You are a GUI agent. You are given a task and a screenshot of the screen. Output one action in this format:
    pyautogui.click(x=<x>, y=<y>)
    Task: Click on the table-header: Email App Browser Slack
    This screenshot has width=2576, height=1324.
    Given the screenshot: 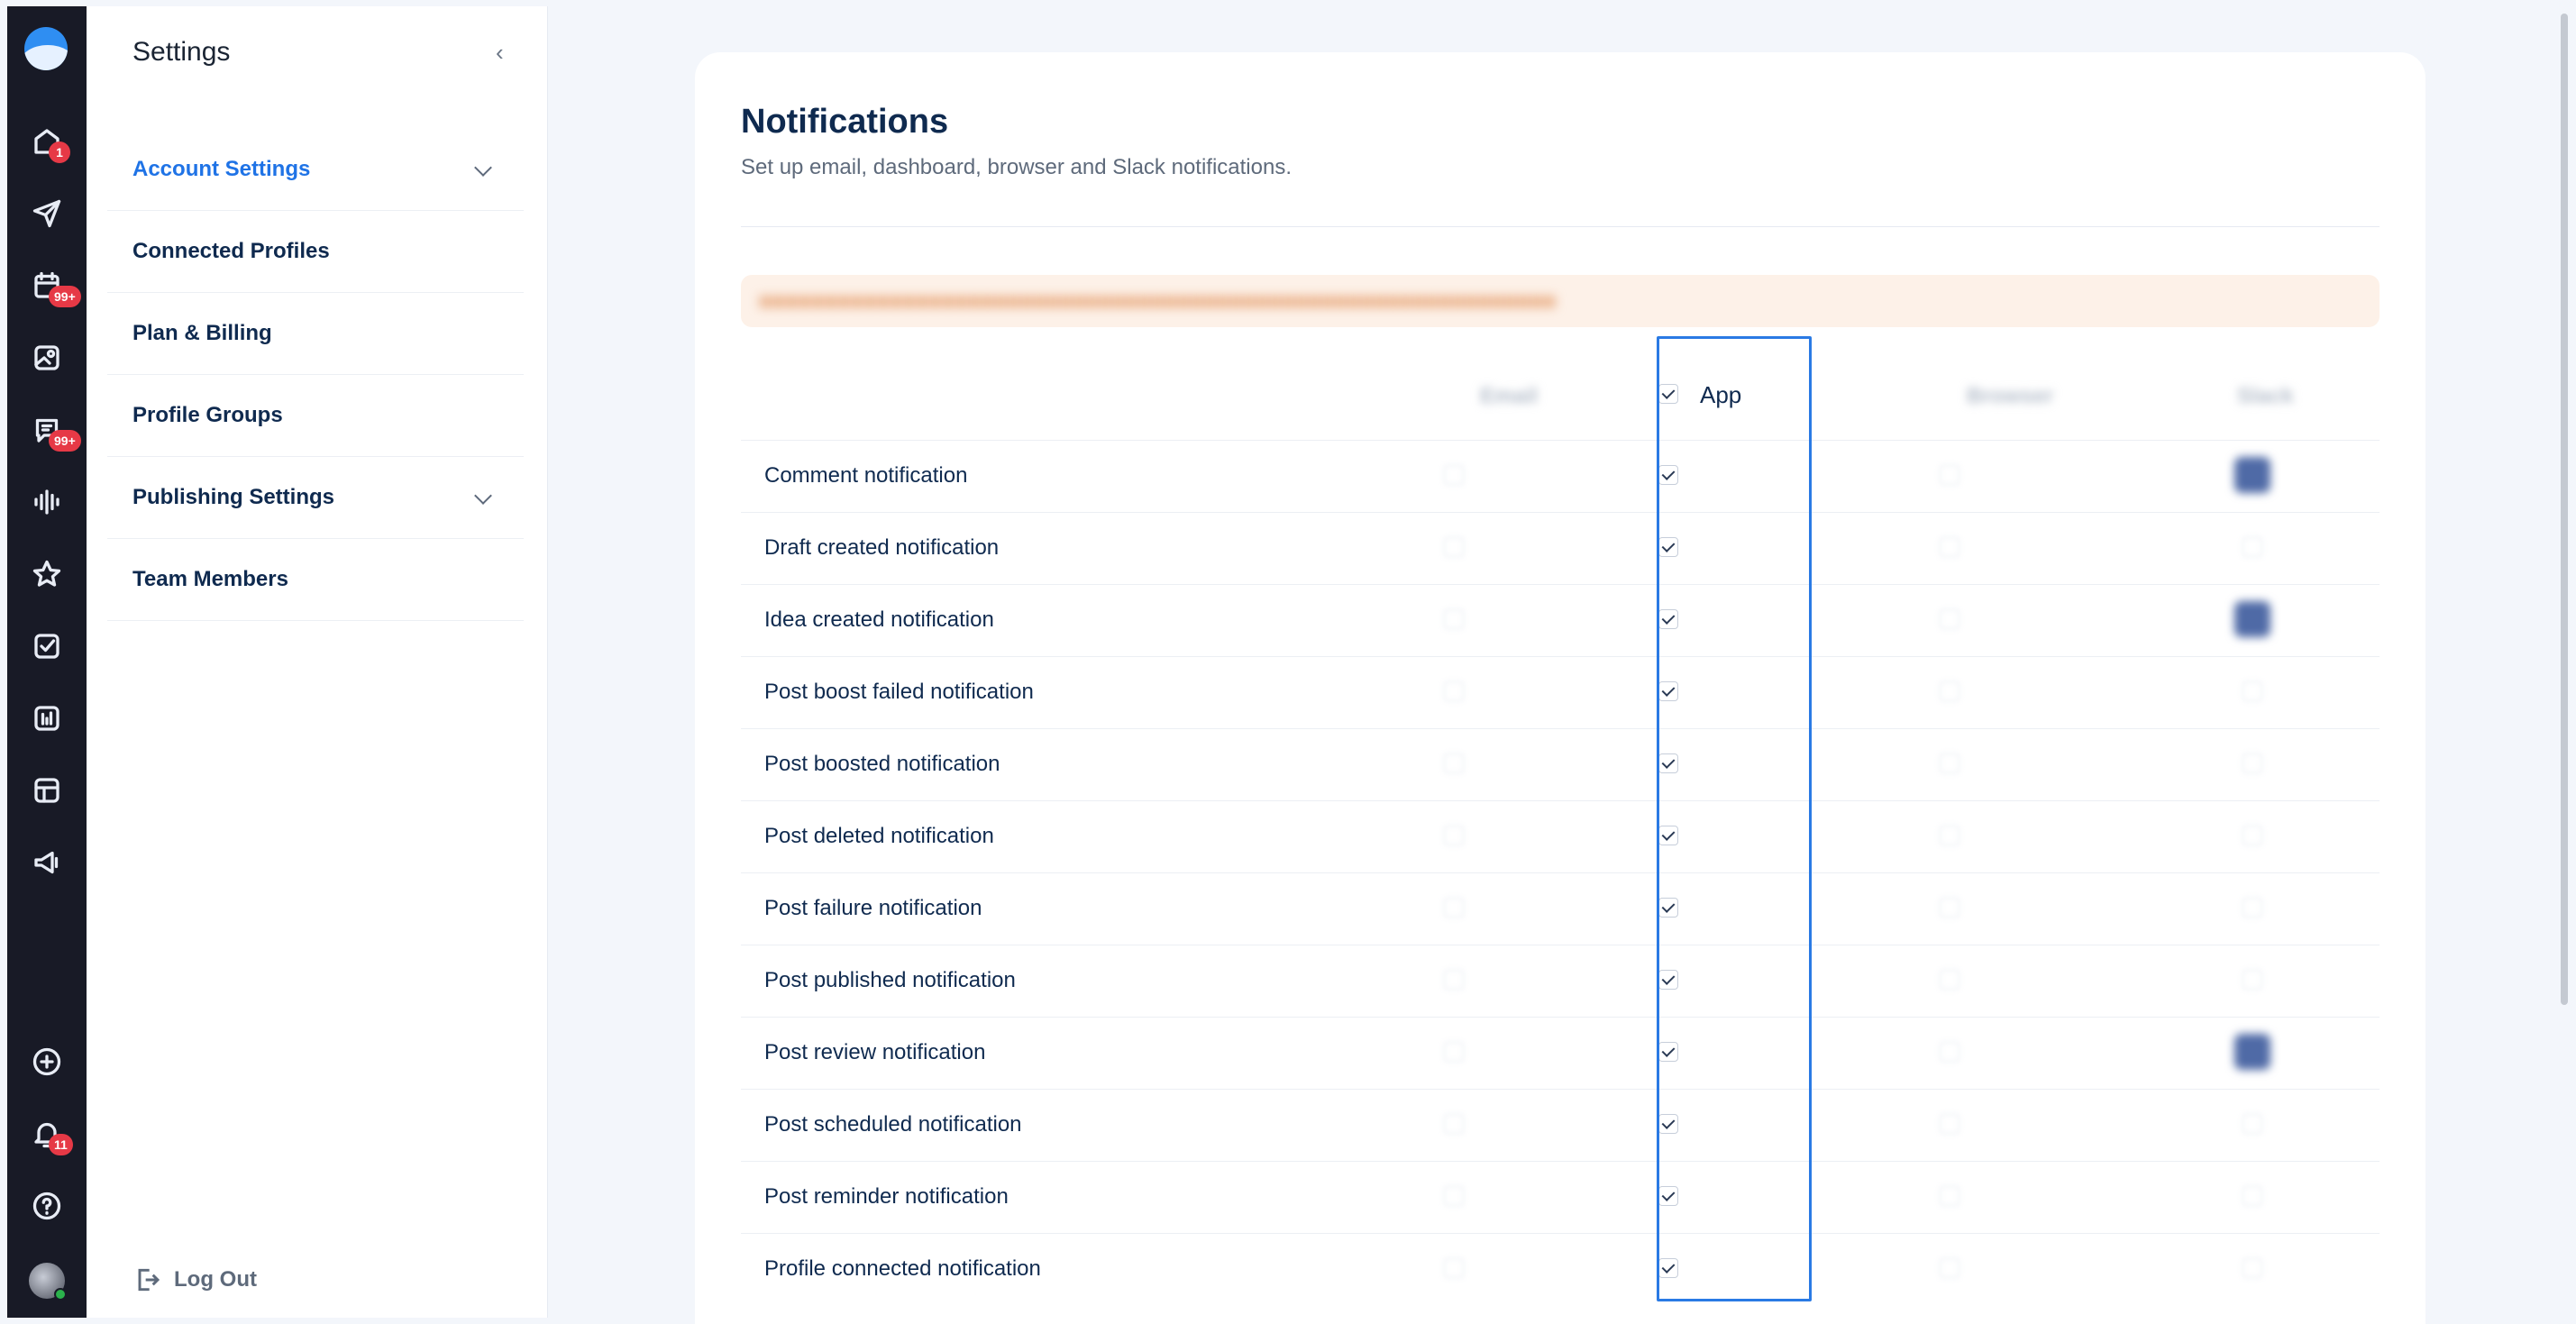 What is the action you would take?
    pyautogui.click(x=1560, y=389)
    